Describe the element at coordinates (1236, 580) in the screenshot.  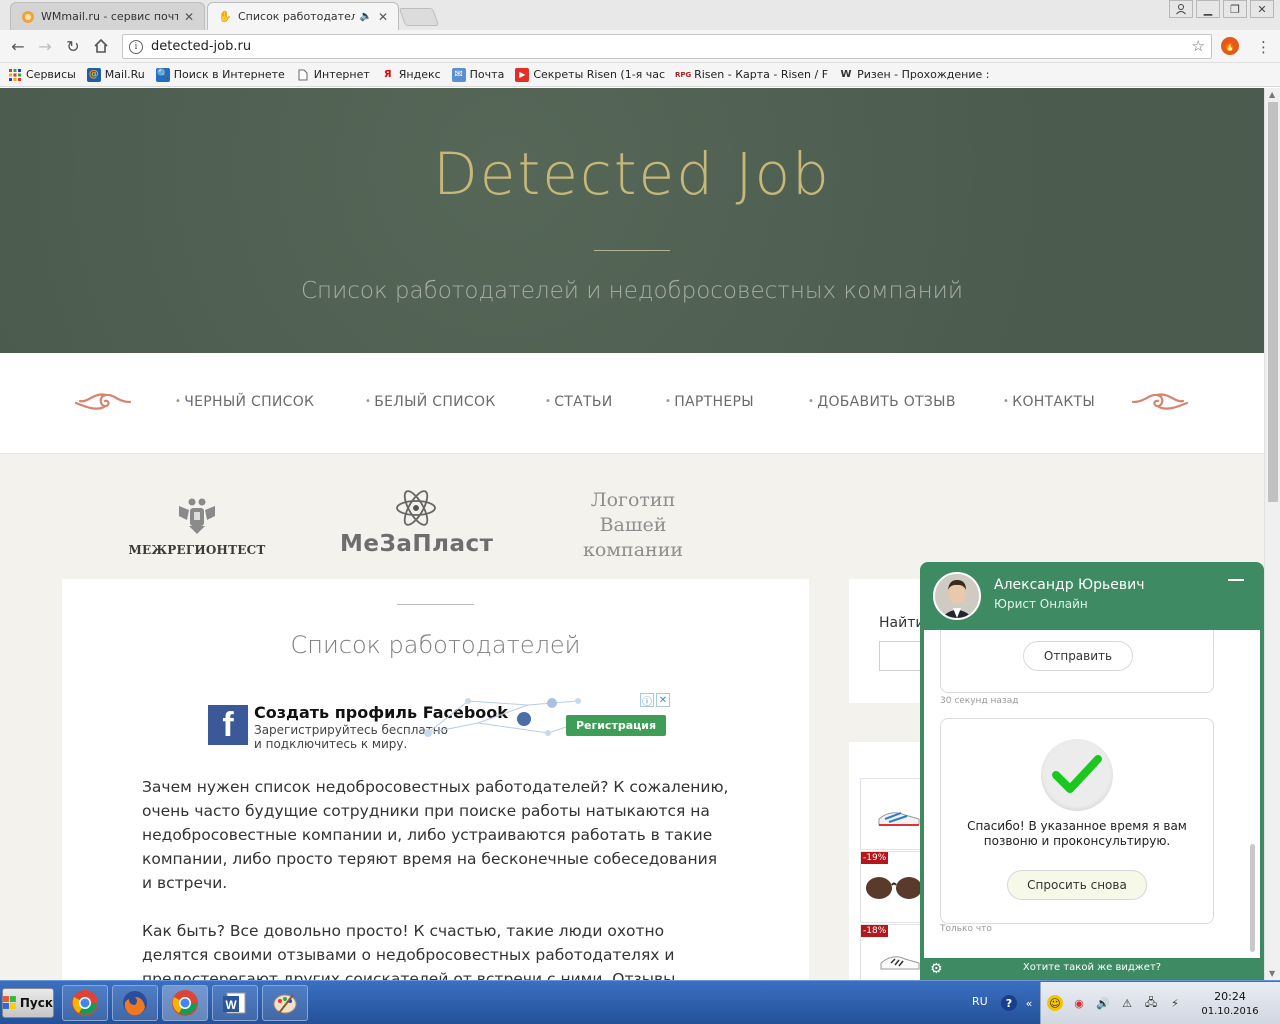
I see `chat-minimize-button` at that location.